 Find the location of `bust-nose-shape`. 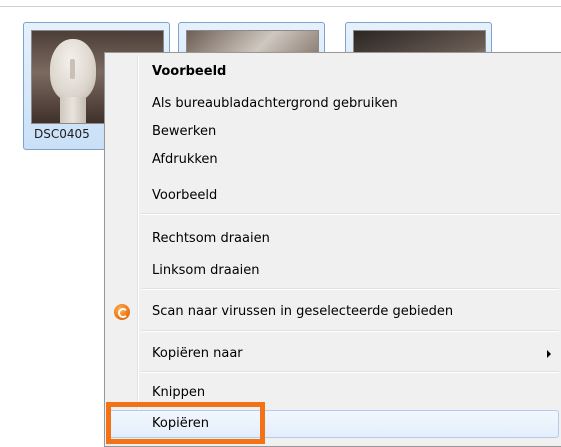

bust-nose-shape is located at coordinates (72, 69).